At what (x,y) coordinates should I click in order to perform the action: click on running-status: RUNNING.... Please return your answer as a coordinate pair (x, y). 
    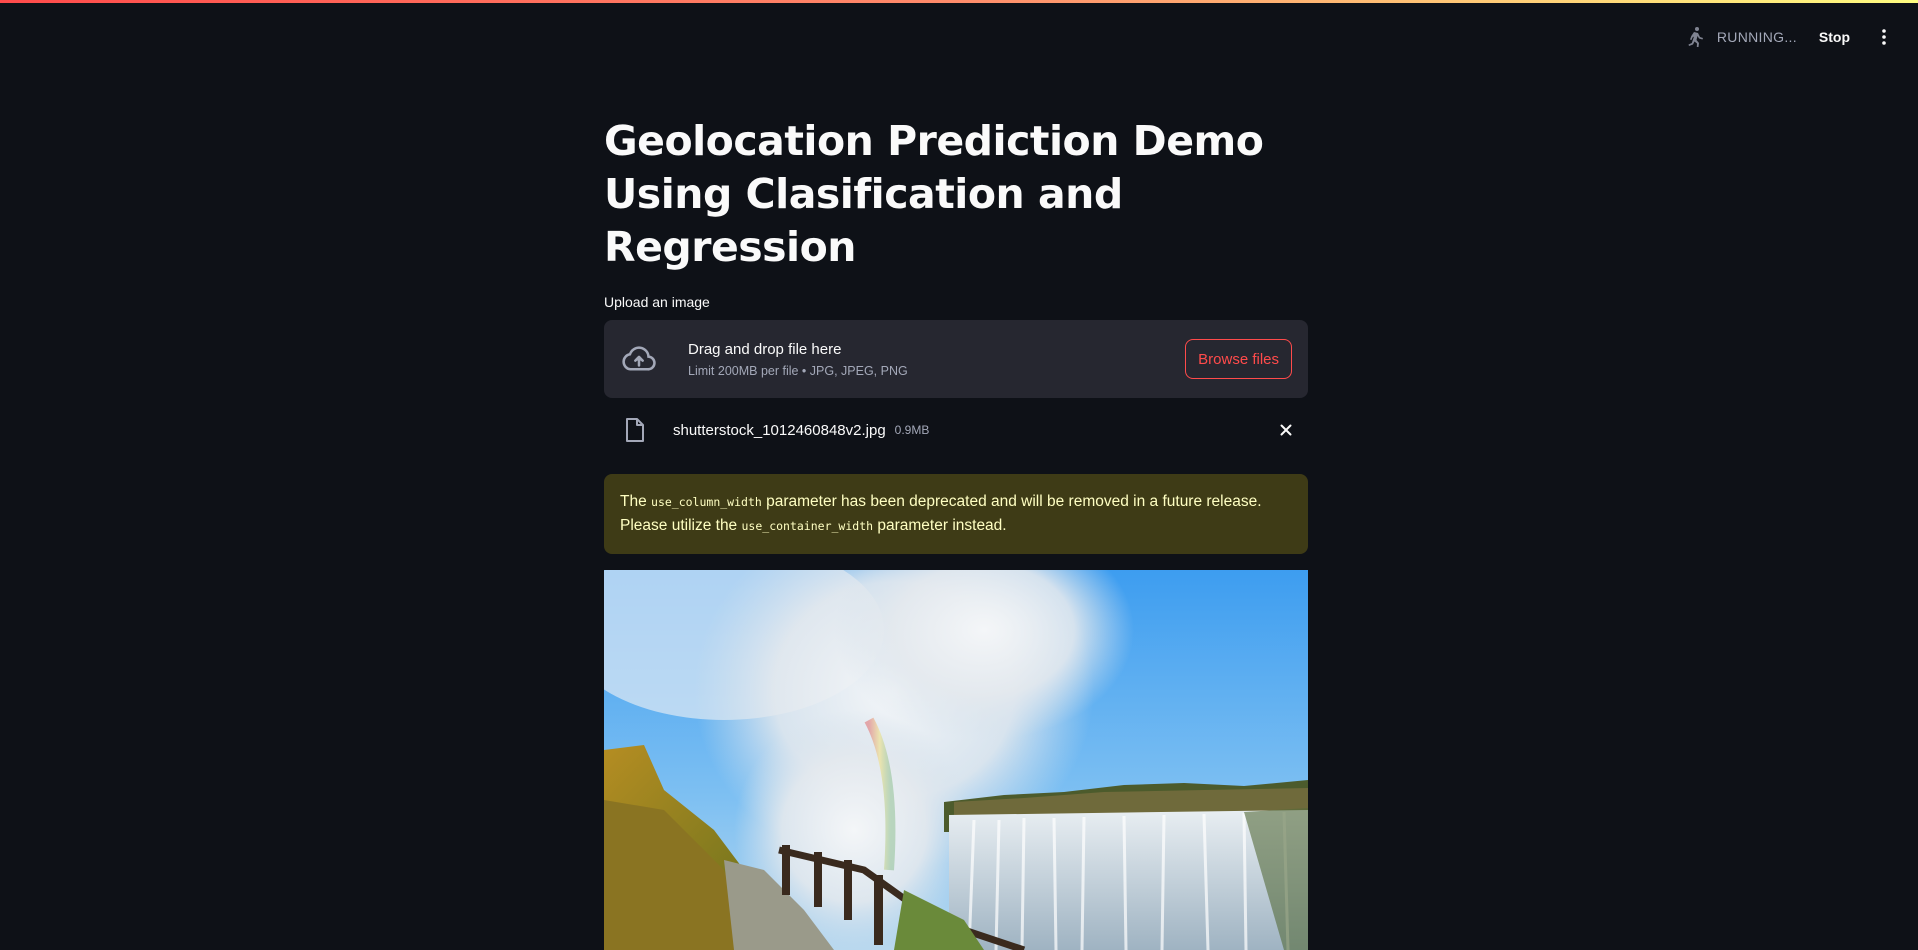
    Looking at the image, I should click on (1740, 37).